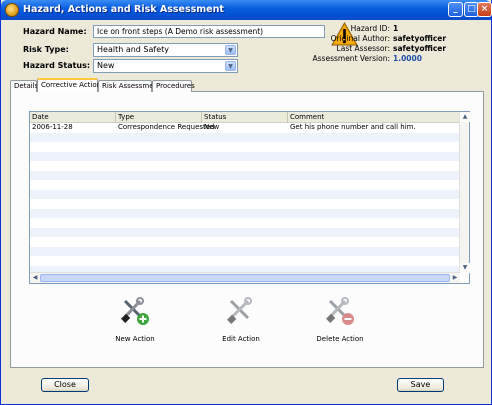 This screenshot has height=405, width=492. What do you see at coordinates (55, 31) in the screenshot?
I see `hazard-name-label: Hazard Name:` at bounding box center [55, 31].